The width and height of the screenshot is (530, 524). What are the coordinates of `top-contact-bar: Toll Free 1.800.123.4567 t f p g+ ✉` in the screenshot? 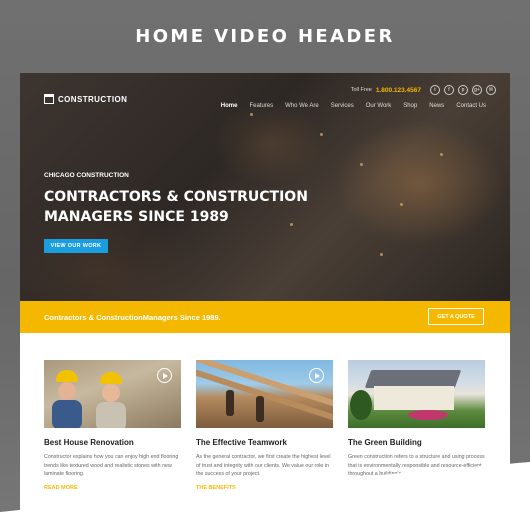 It's located at (423, 90).